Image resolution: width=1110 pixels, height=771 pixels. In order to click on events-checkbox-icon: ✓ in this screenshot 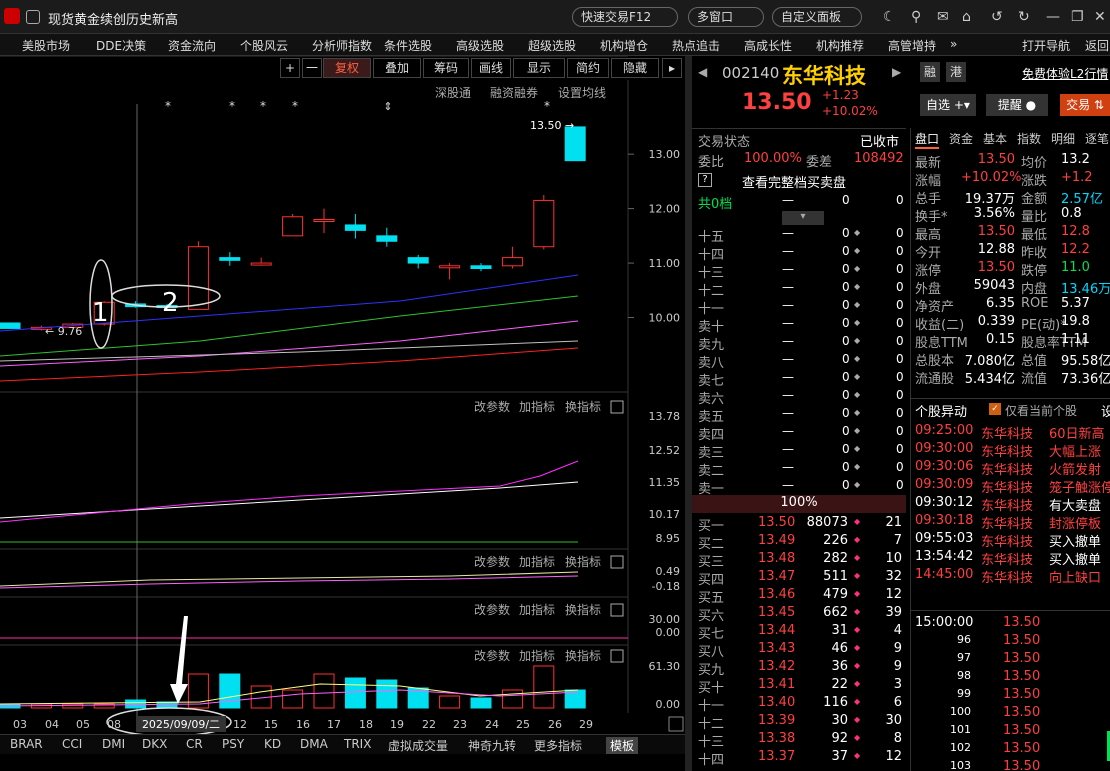, I will do `click(995, 409)`.